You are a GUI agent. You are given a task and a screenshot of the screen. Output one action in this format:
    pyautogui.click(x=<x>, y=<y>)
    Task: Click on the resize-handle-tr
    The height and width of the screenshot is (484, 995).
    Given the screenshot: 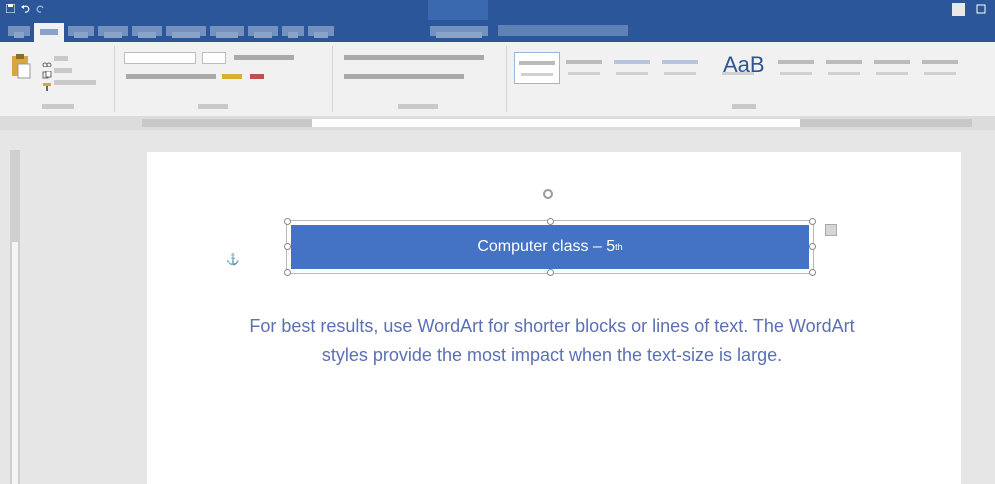 What is the action you would take?
    pyautogui.click(x=812, y=221)
    